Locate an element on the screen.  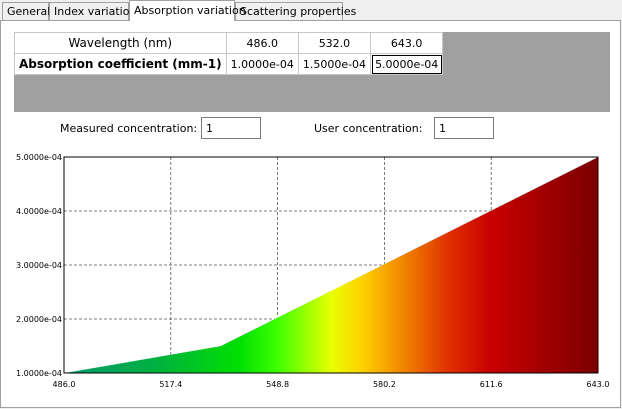
y-tick-label: 5.0000e-04 is located at coordinates (39, 157).